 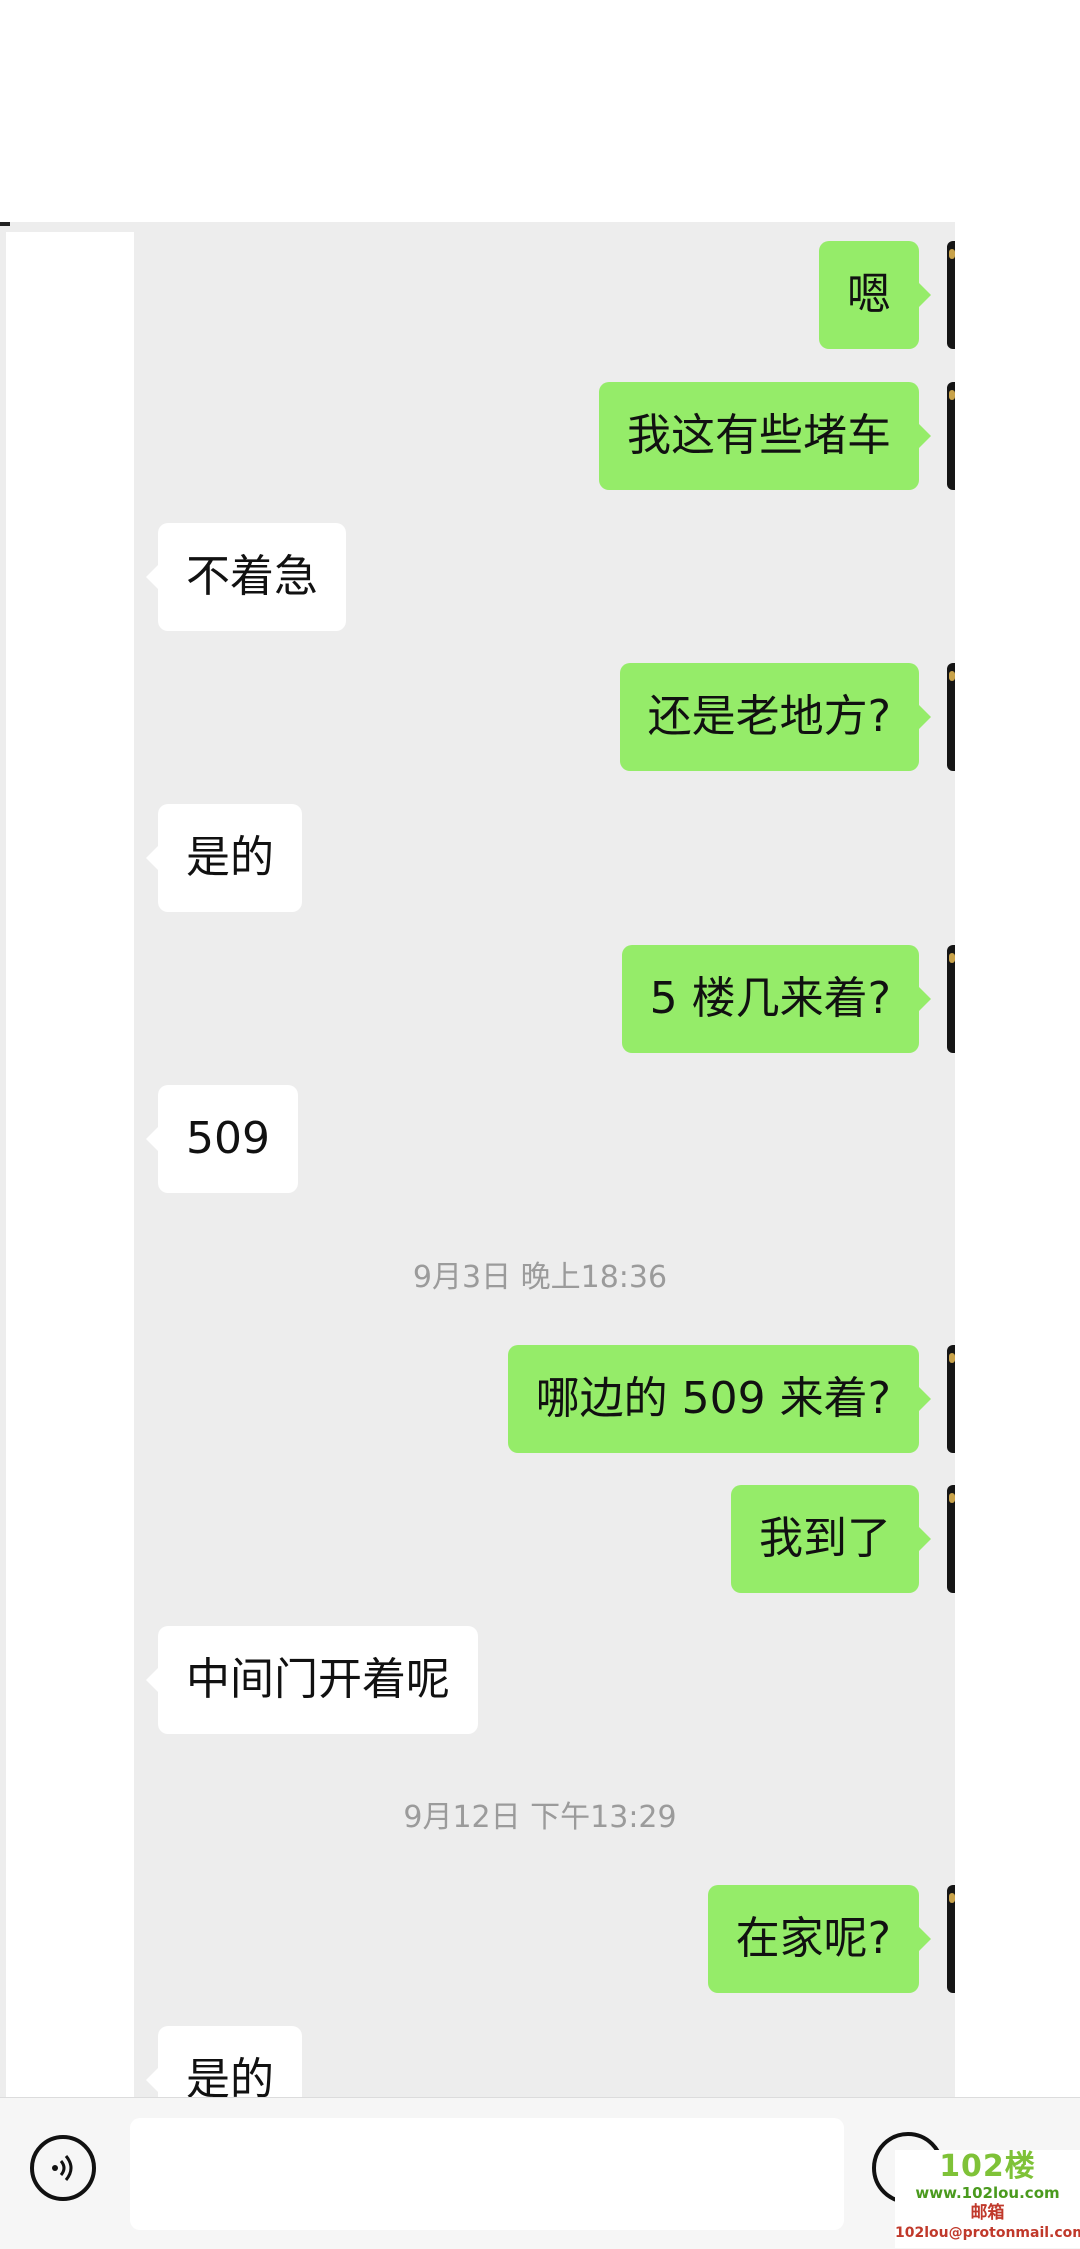 I want to click on message-text: 还是老地方?, so click(x=769, y=716).